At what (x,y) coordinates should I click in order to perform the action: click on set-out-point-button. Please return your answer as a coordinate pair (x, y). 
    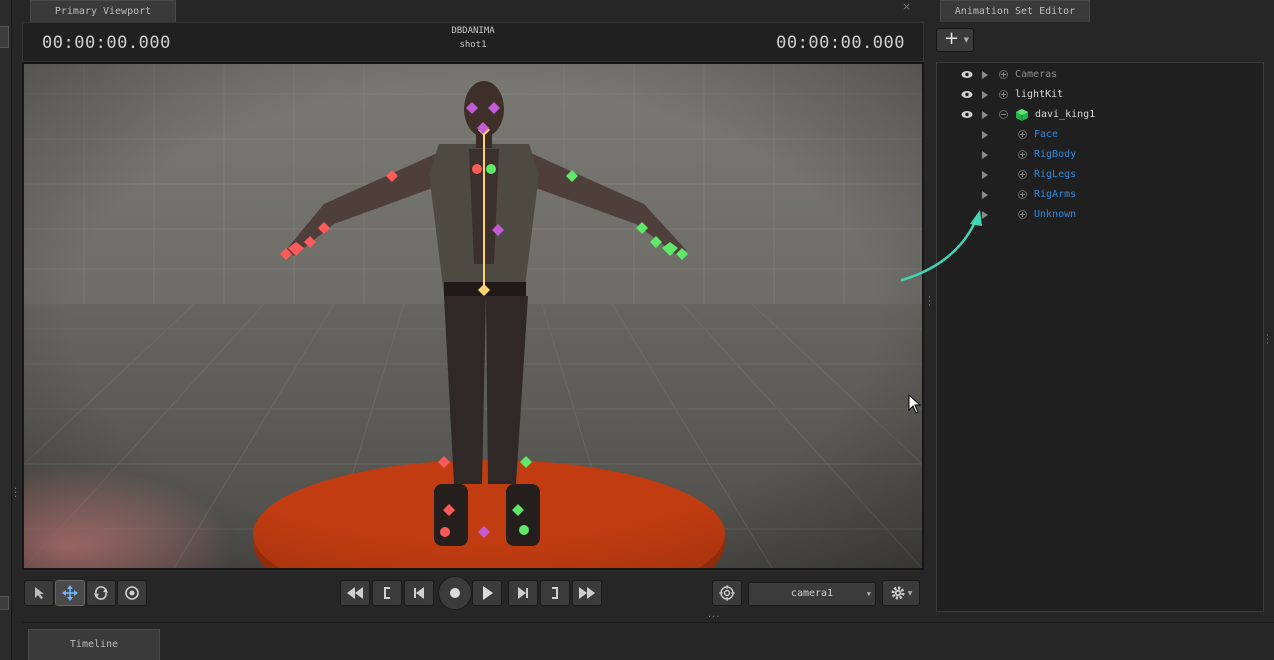
    Looking at the image, I should click on (555, 593).